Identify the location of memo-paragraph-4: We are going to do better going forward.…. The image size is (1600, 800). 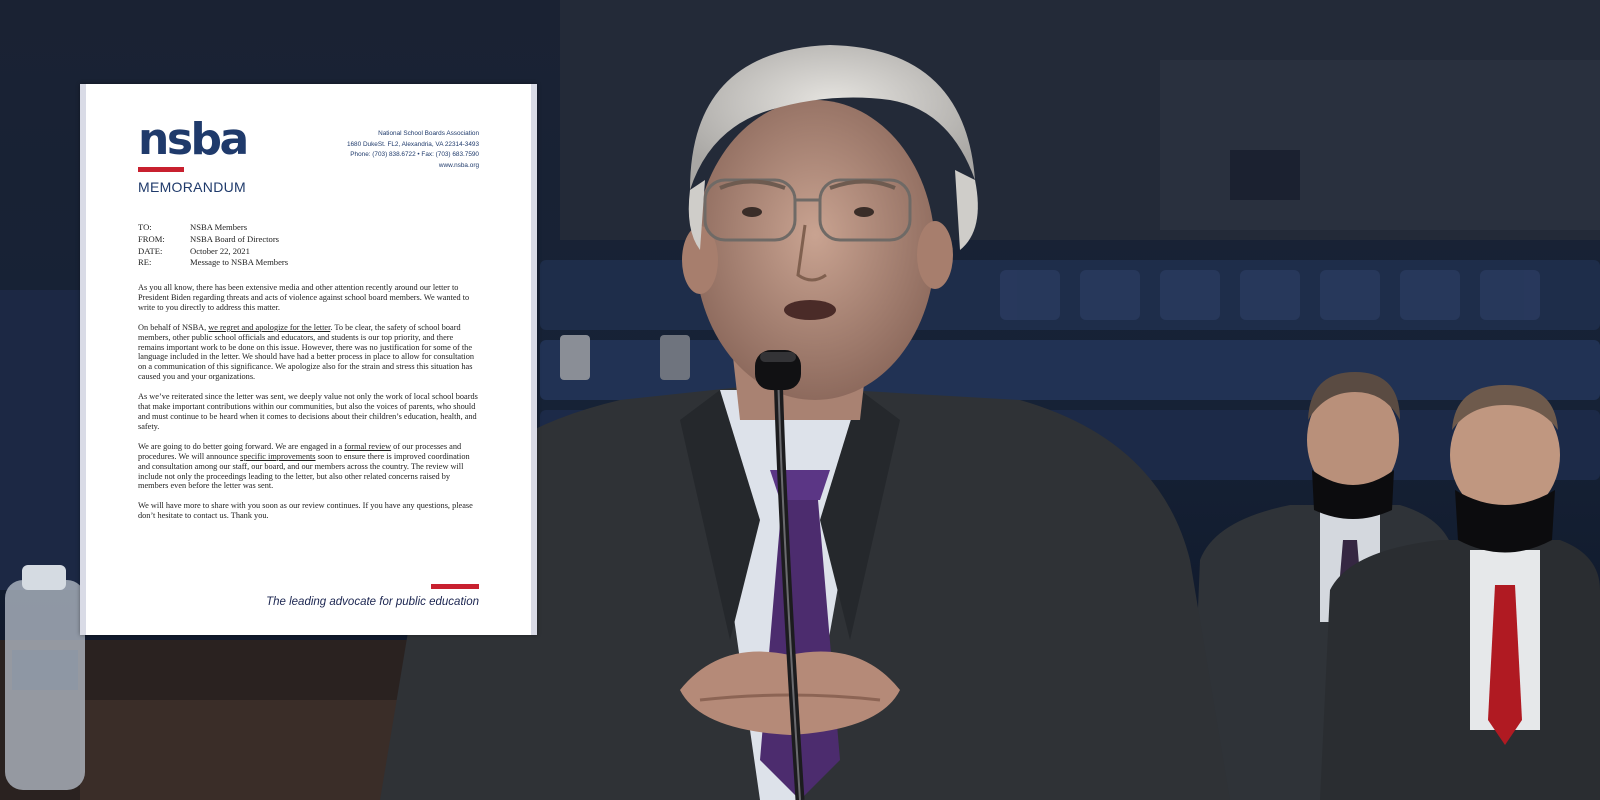
(309, 467).